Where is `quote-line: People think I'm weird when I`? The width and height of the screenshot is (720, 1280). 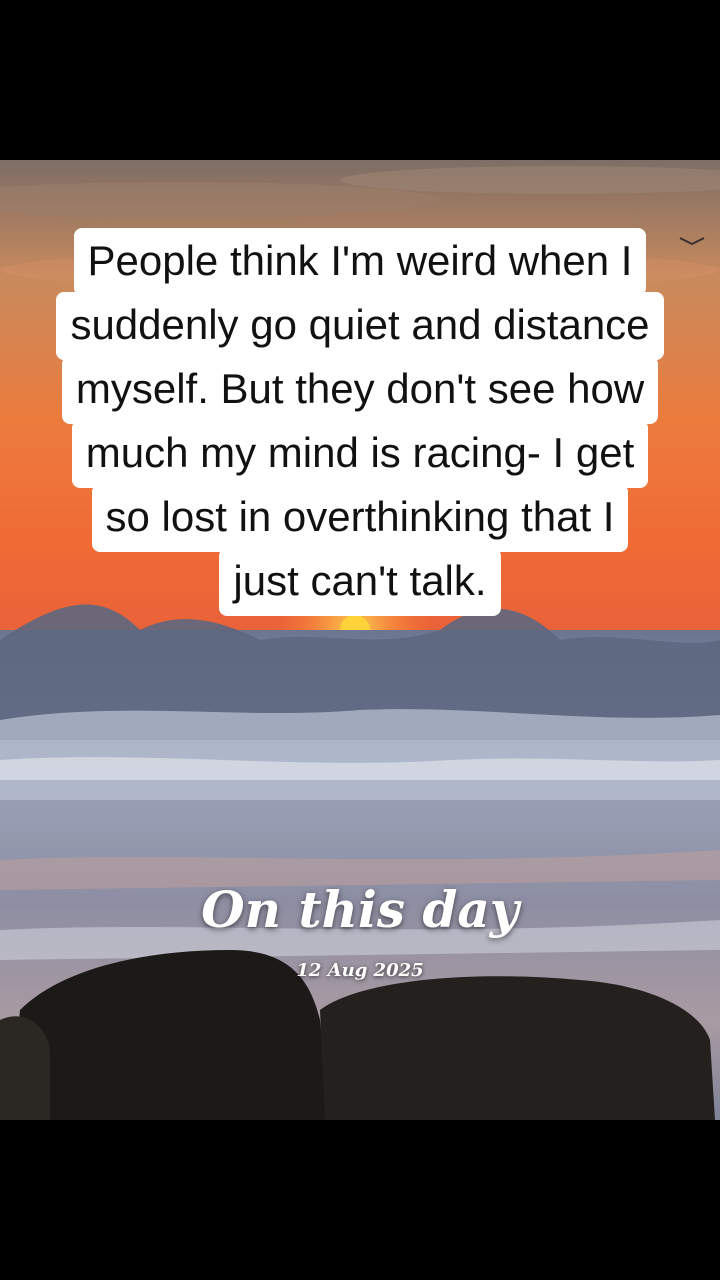
quote-line: People think I'm weird when I is located at coordinates (360, 262).